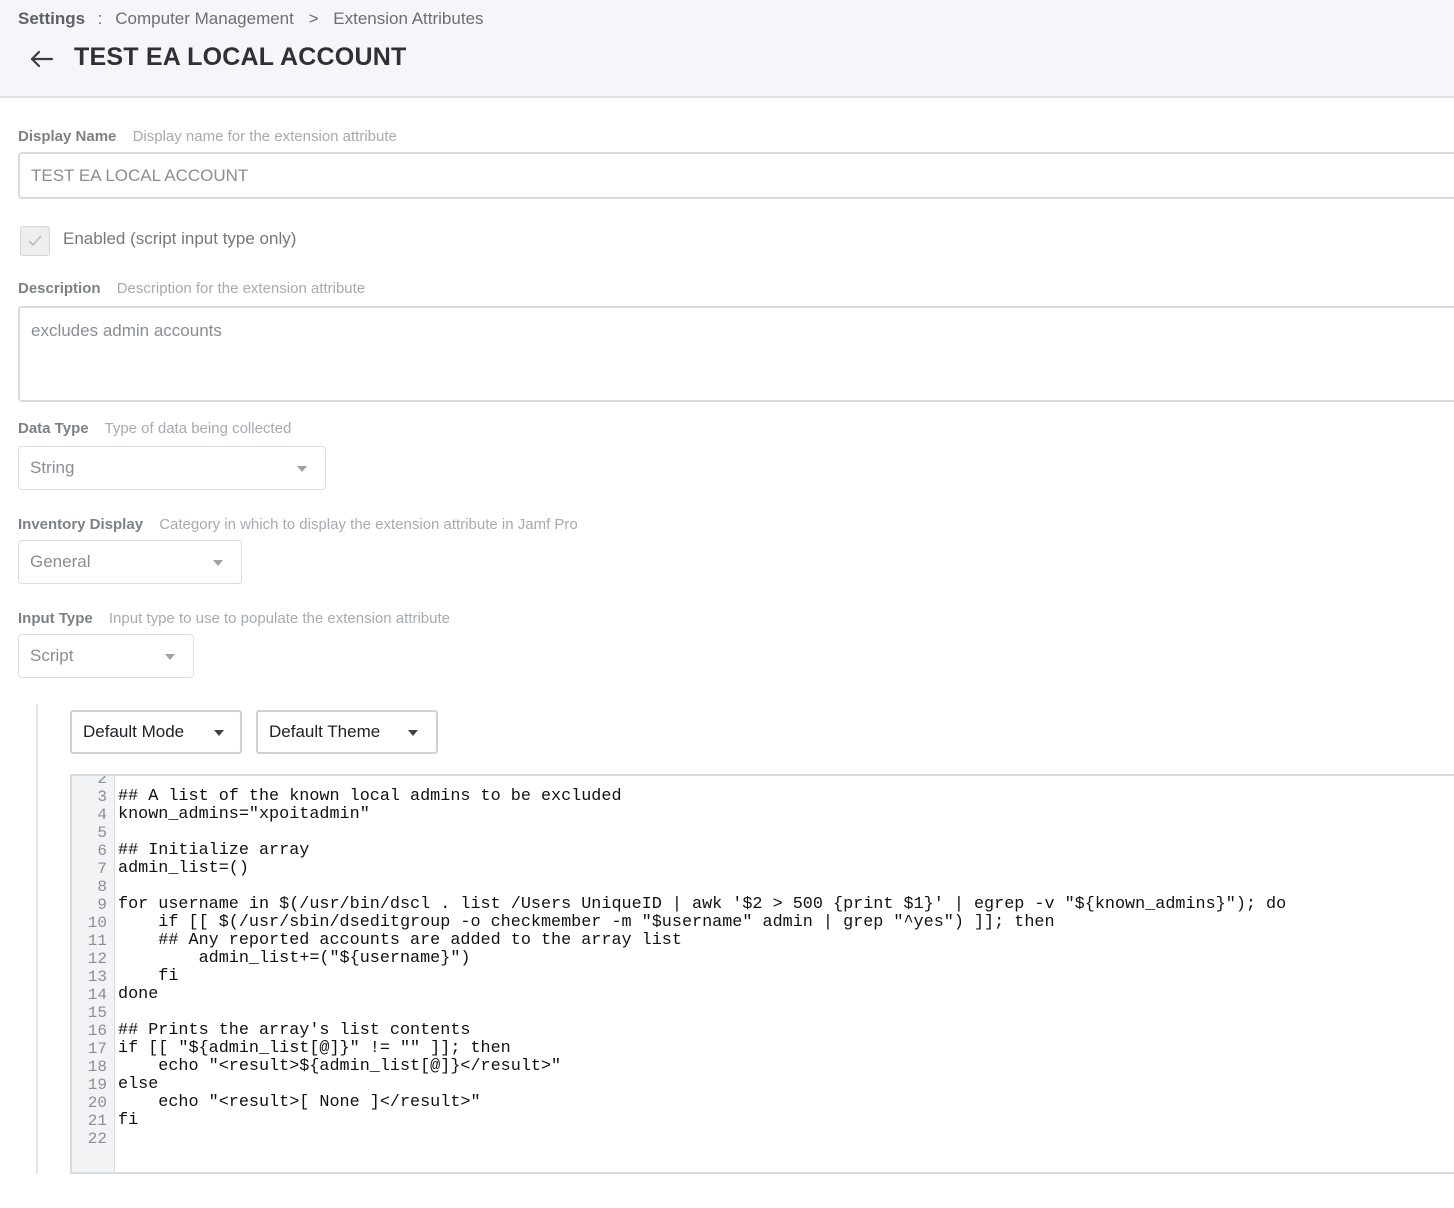  I want to click on description-textarea: excludes admin accounts, so click(736, 354).